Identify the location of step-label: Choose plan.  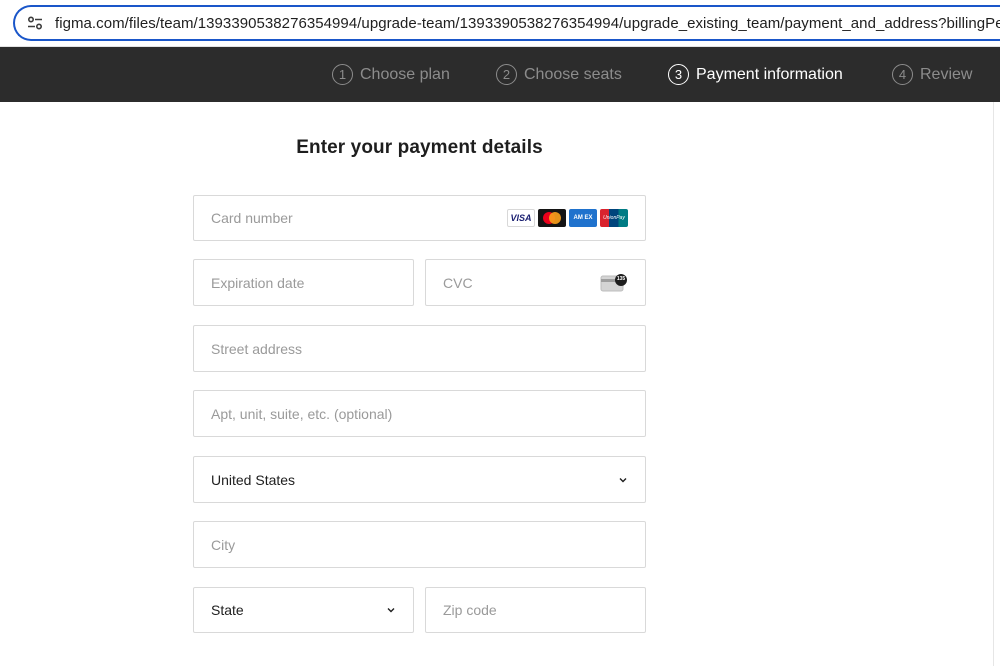
(405, 74).